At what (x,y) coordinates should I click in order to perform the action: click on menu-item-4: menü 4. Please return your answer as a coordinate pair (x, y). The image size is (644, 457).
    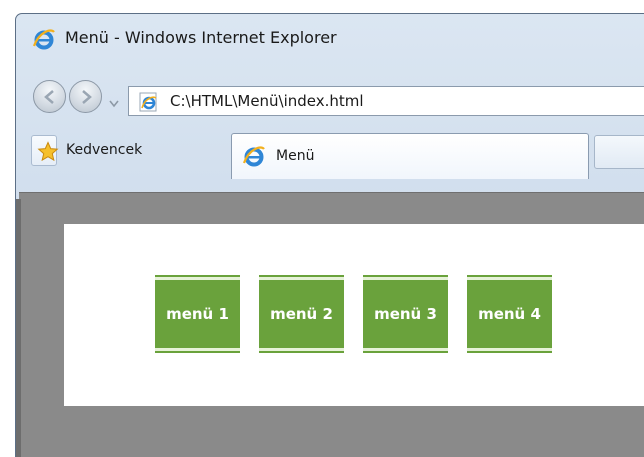
    Looking at the image, I should click on (509, 314).